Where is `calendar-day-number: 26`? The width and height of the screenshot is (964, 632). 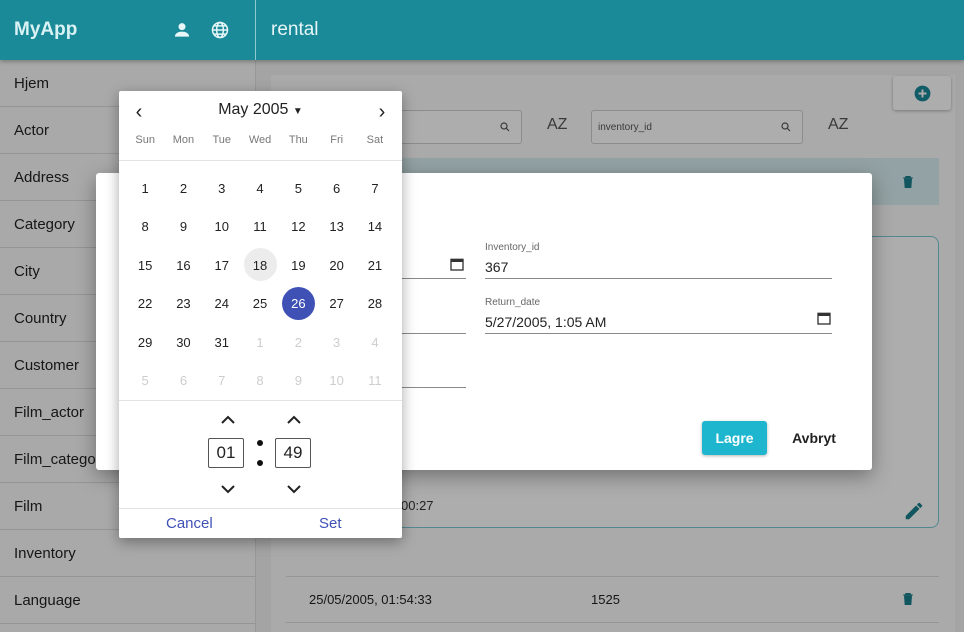 calendar-day-number: 26 is located at coordinates (298, 304).